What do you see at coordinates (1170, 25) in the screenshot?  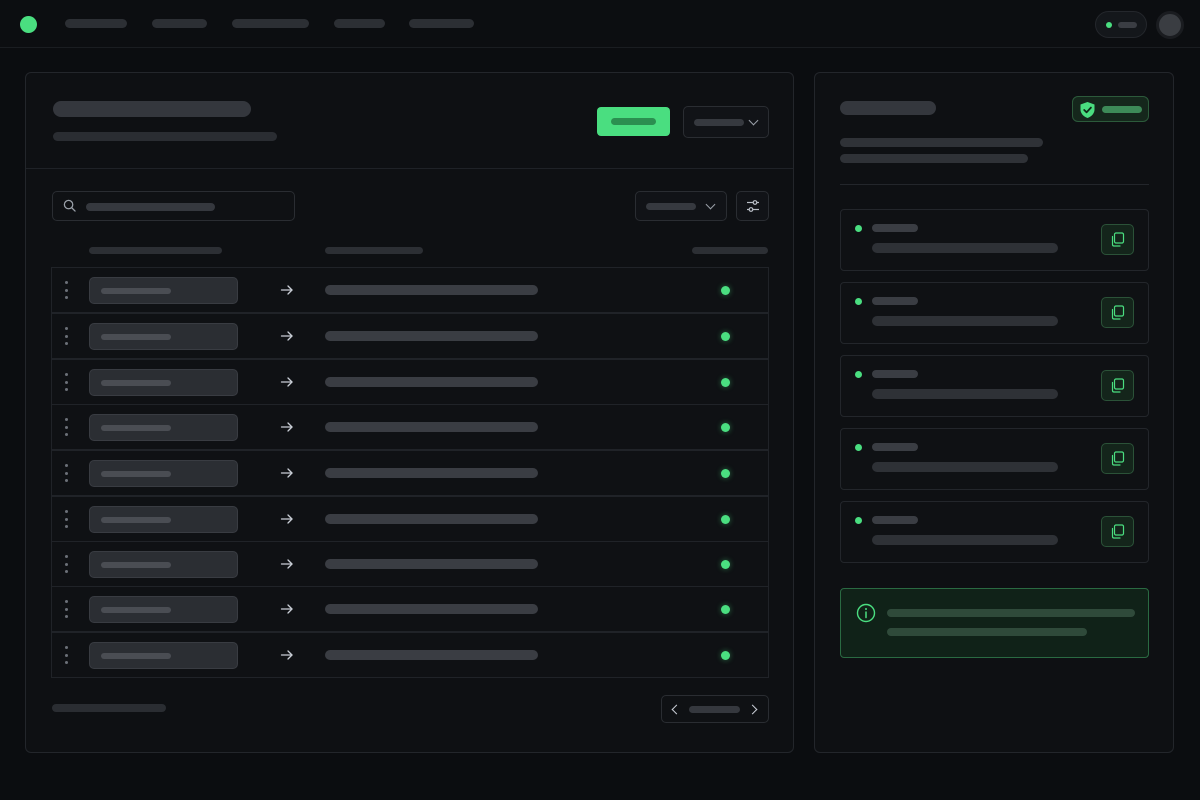 I see `user-avatar` at bounding box center [1170, 25].